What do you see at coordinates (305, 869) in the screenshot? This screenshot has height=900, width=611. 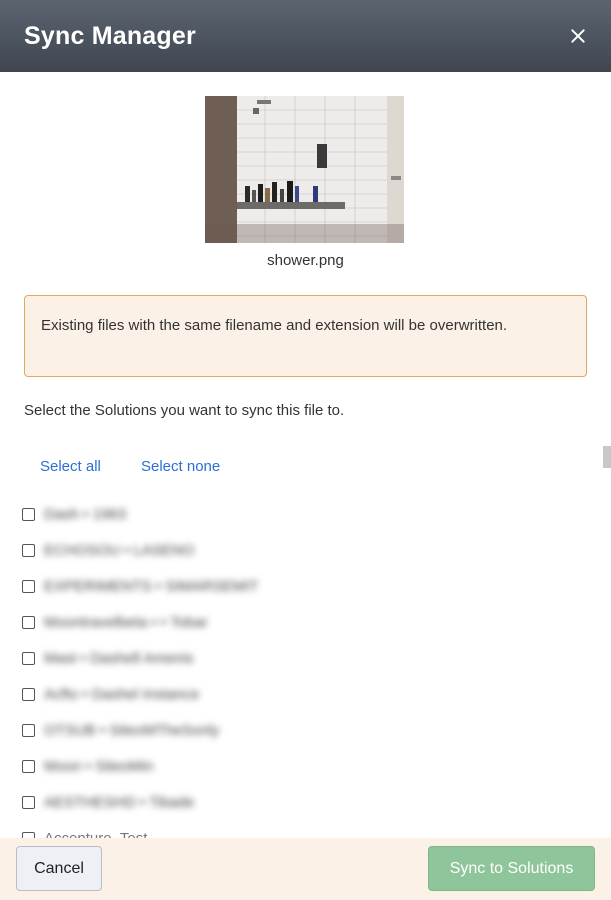 I see `modal-footer: Cancel Sync to Solutions` at bounding box center [305, 869].